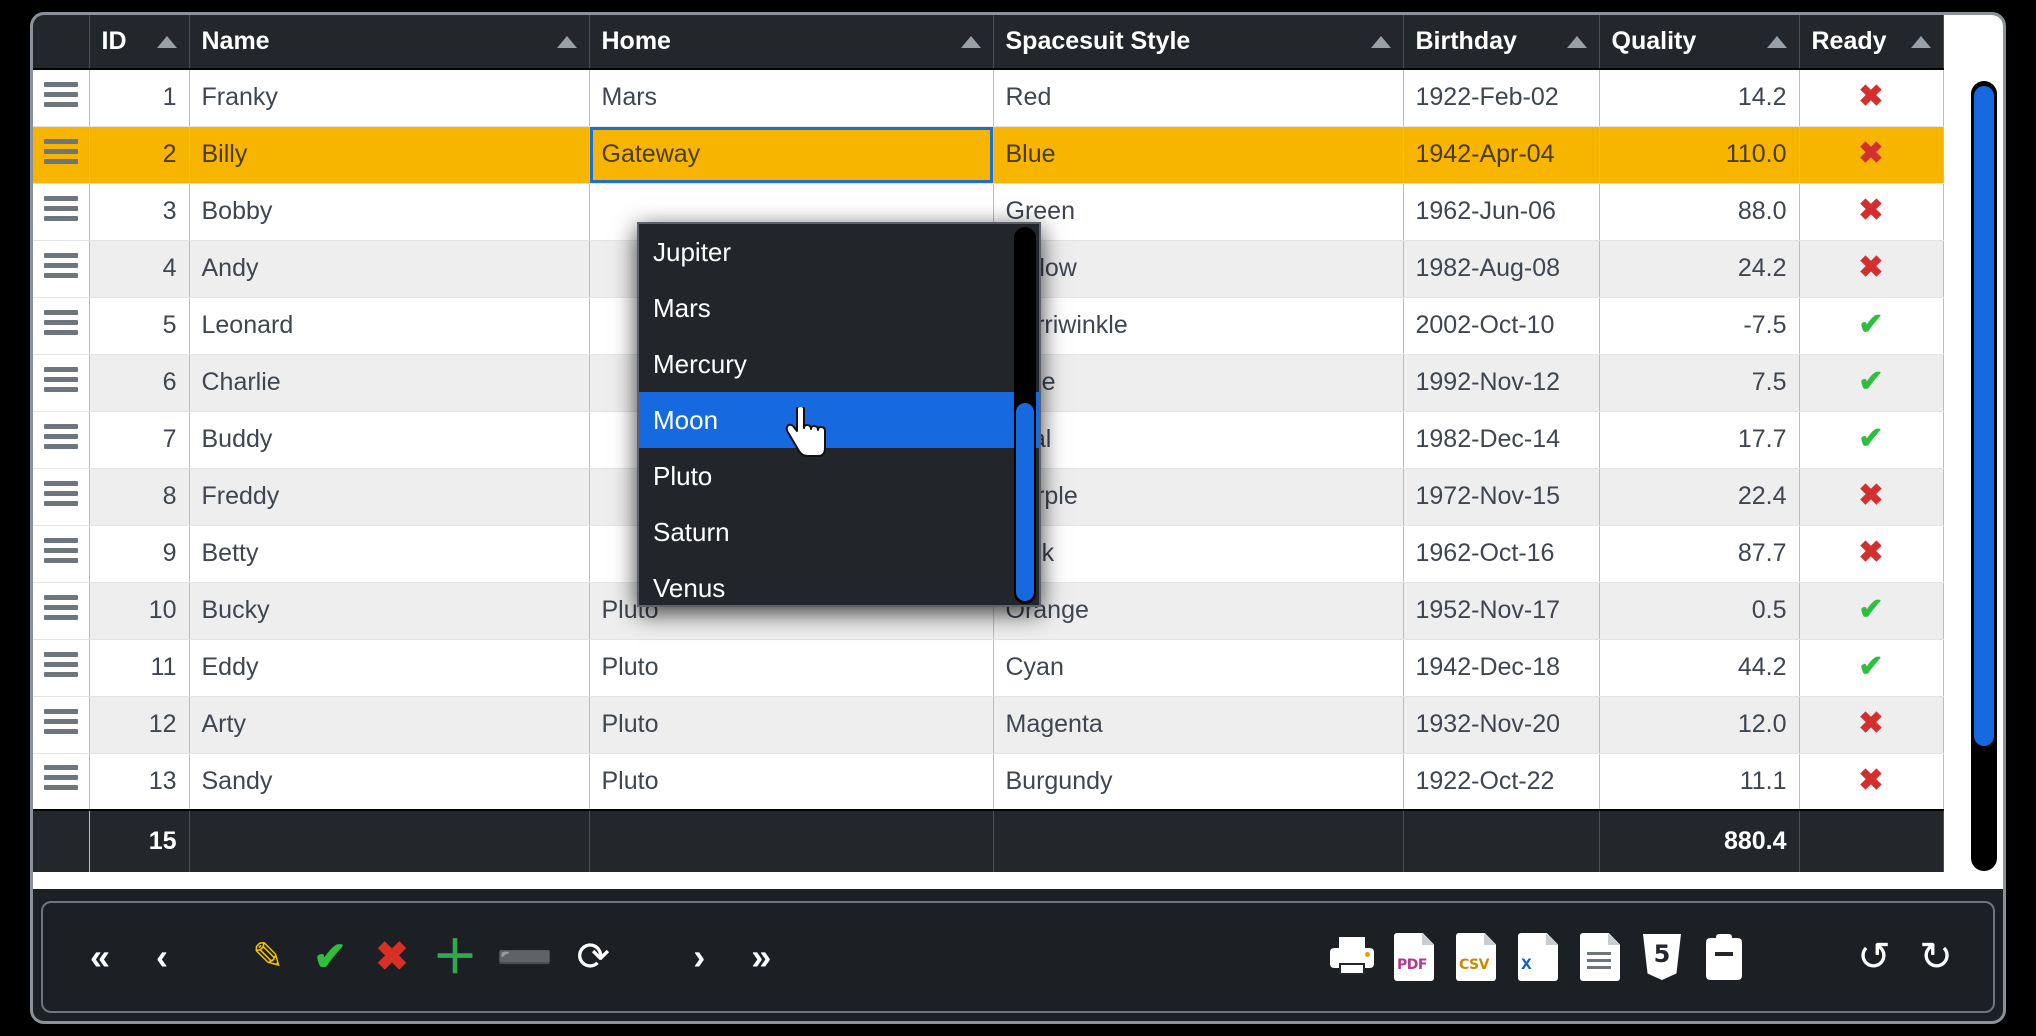  I want to click on dropdown-option-moon: Moon, so click(839, 420).